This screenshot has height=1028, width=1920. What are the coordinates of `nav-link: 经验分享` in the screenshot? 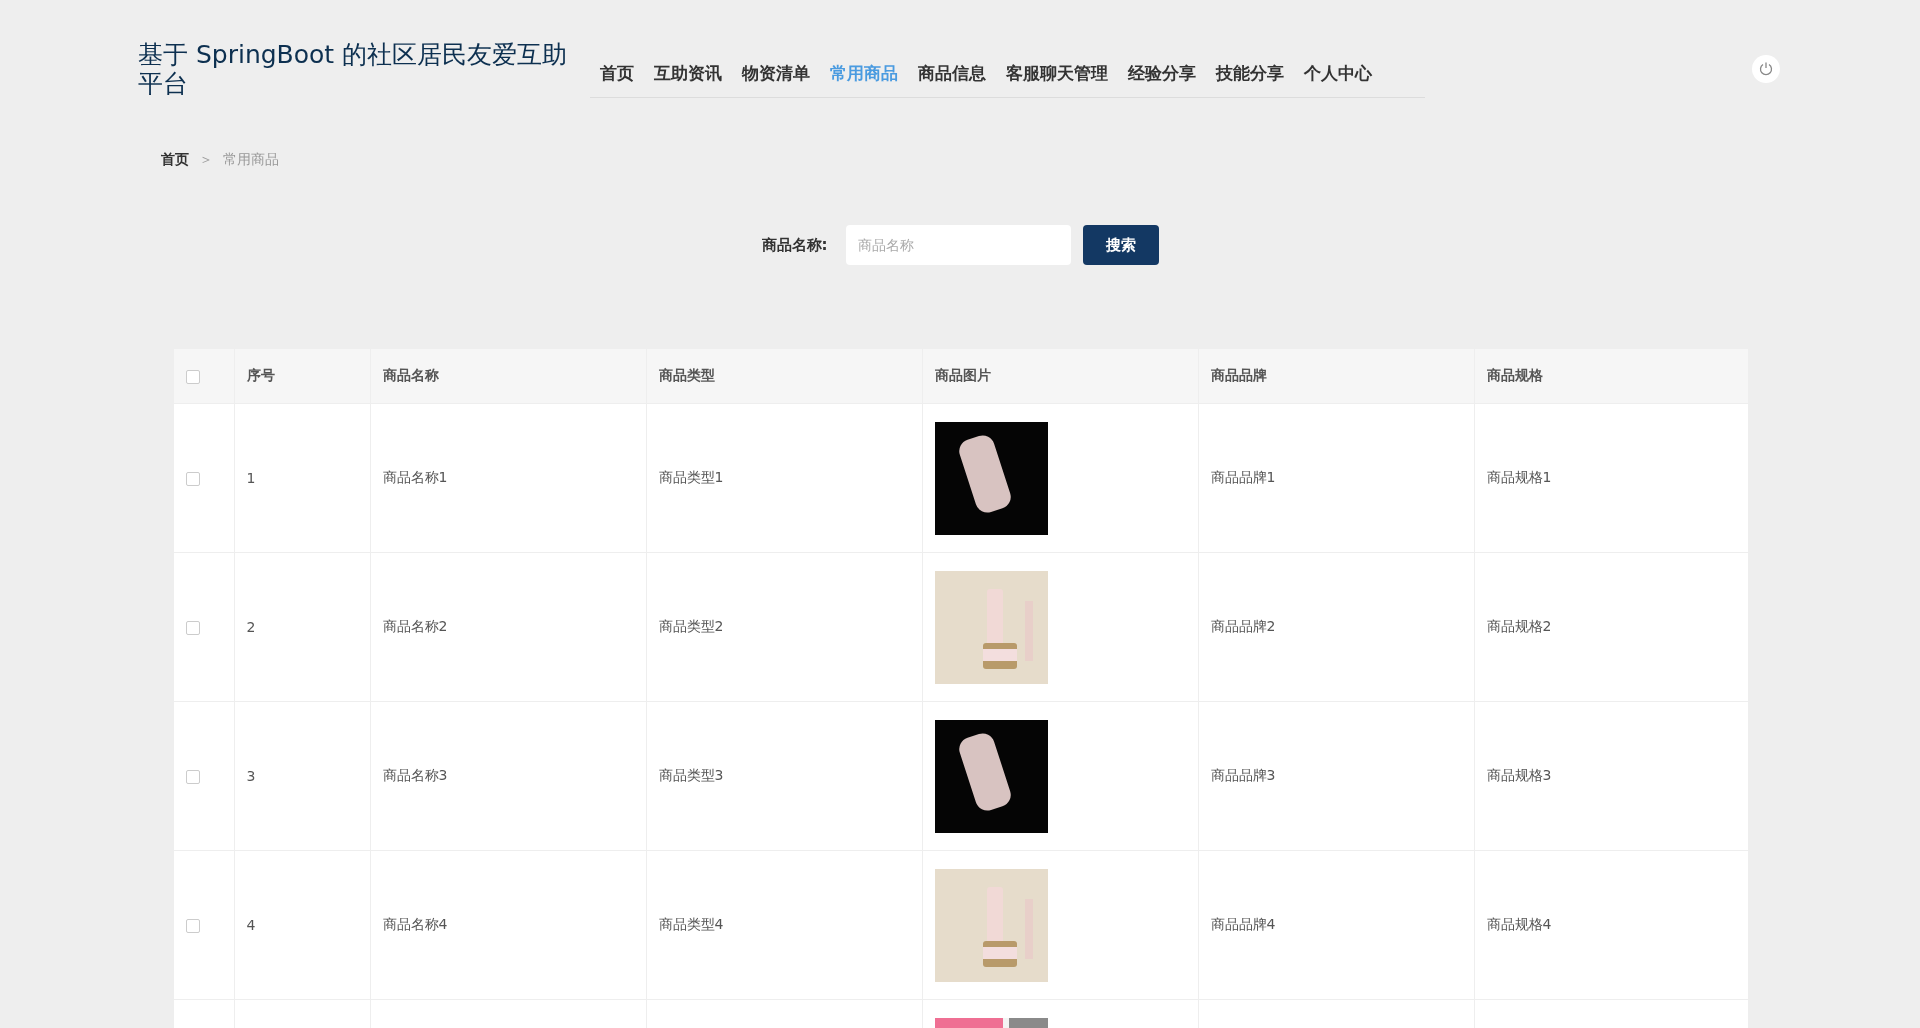 It's located at (1162, 73).